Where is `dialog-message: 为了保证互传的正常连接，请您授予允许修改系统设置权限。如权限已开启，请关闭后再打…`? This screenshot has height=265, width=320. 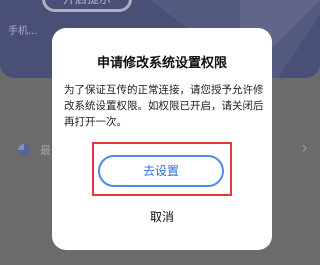 dialog-message: 为了保证互传的正常连接，请您授予允许修改系统设置权限。如权限已开启，请关闭后再打… is located at coordinates (164, 106).